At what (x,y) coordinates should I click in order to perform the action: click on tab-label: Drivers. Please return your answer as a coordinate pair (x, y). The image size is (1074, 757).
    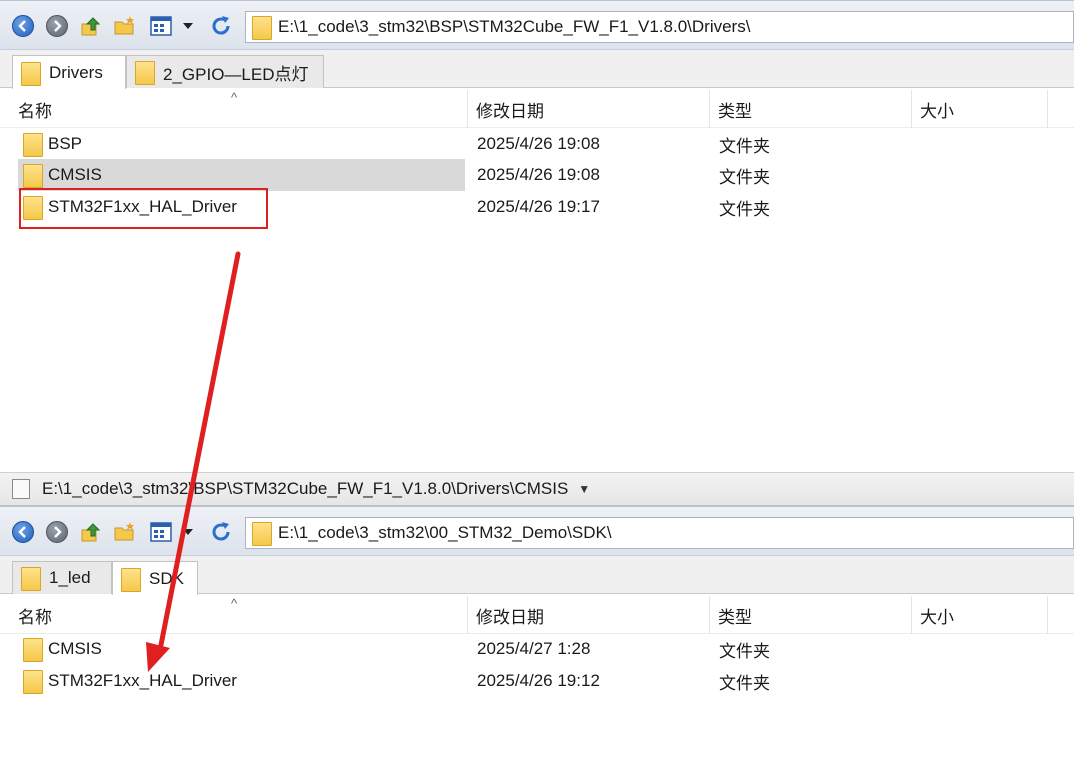
    Looking at the image, I should click on (76, 72).